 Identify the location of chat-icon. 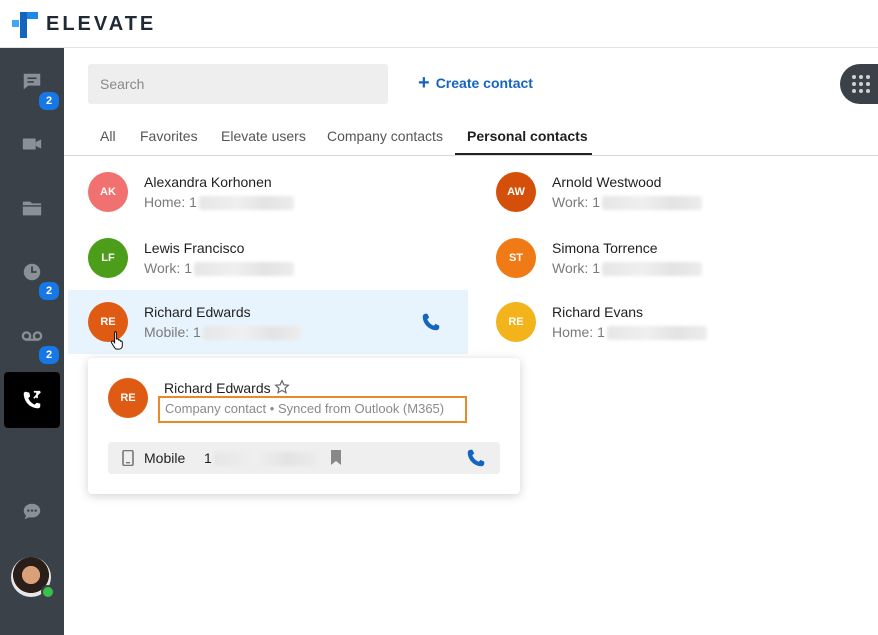
(32, 81).